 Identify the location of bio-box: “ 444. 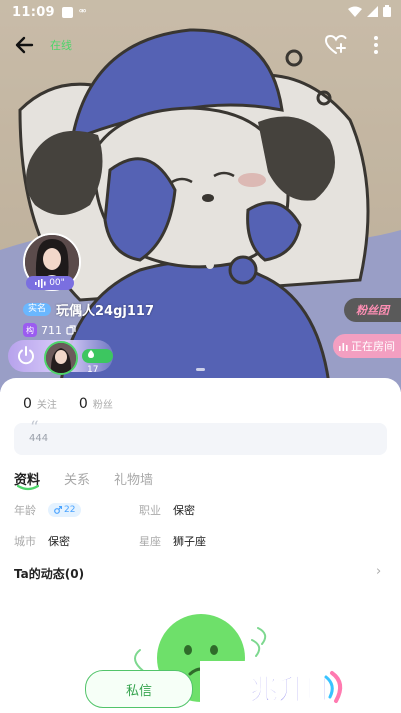
(200, 436).